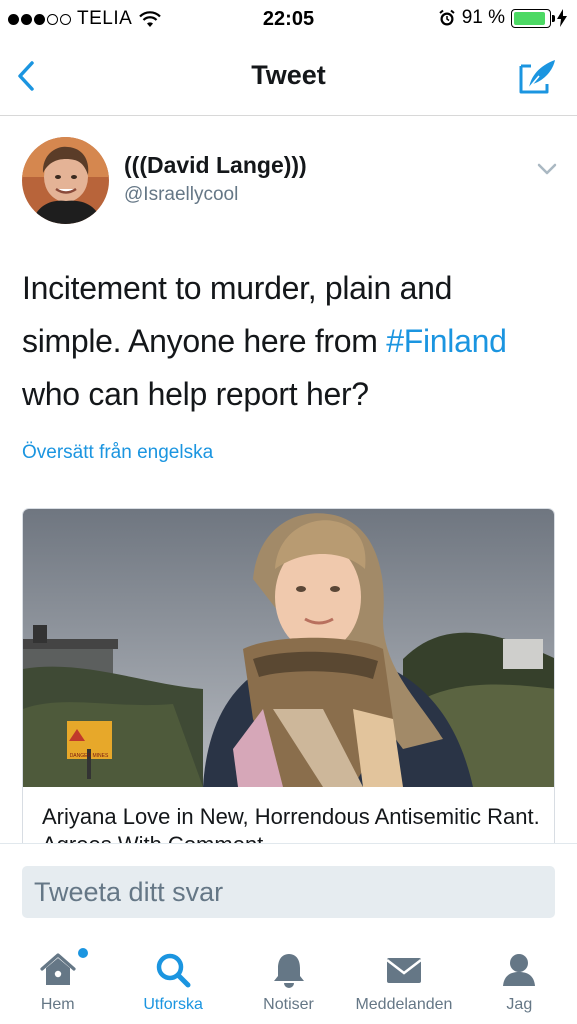 The height and width of the screenshot is (1024, 577). I want to click on navigation-bar: Tweet, so click(288, 77).